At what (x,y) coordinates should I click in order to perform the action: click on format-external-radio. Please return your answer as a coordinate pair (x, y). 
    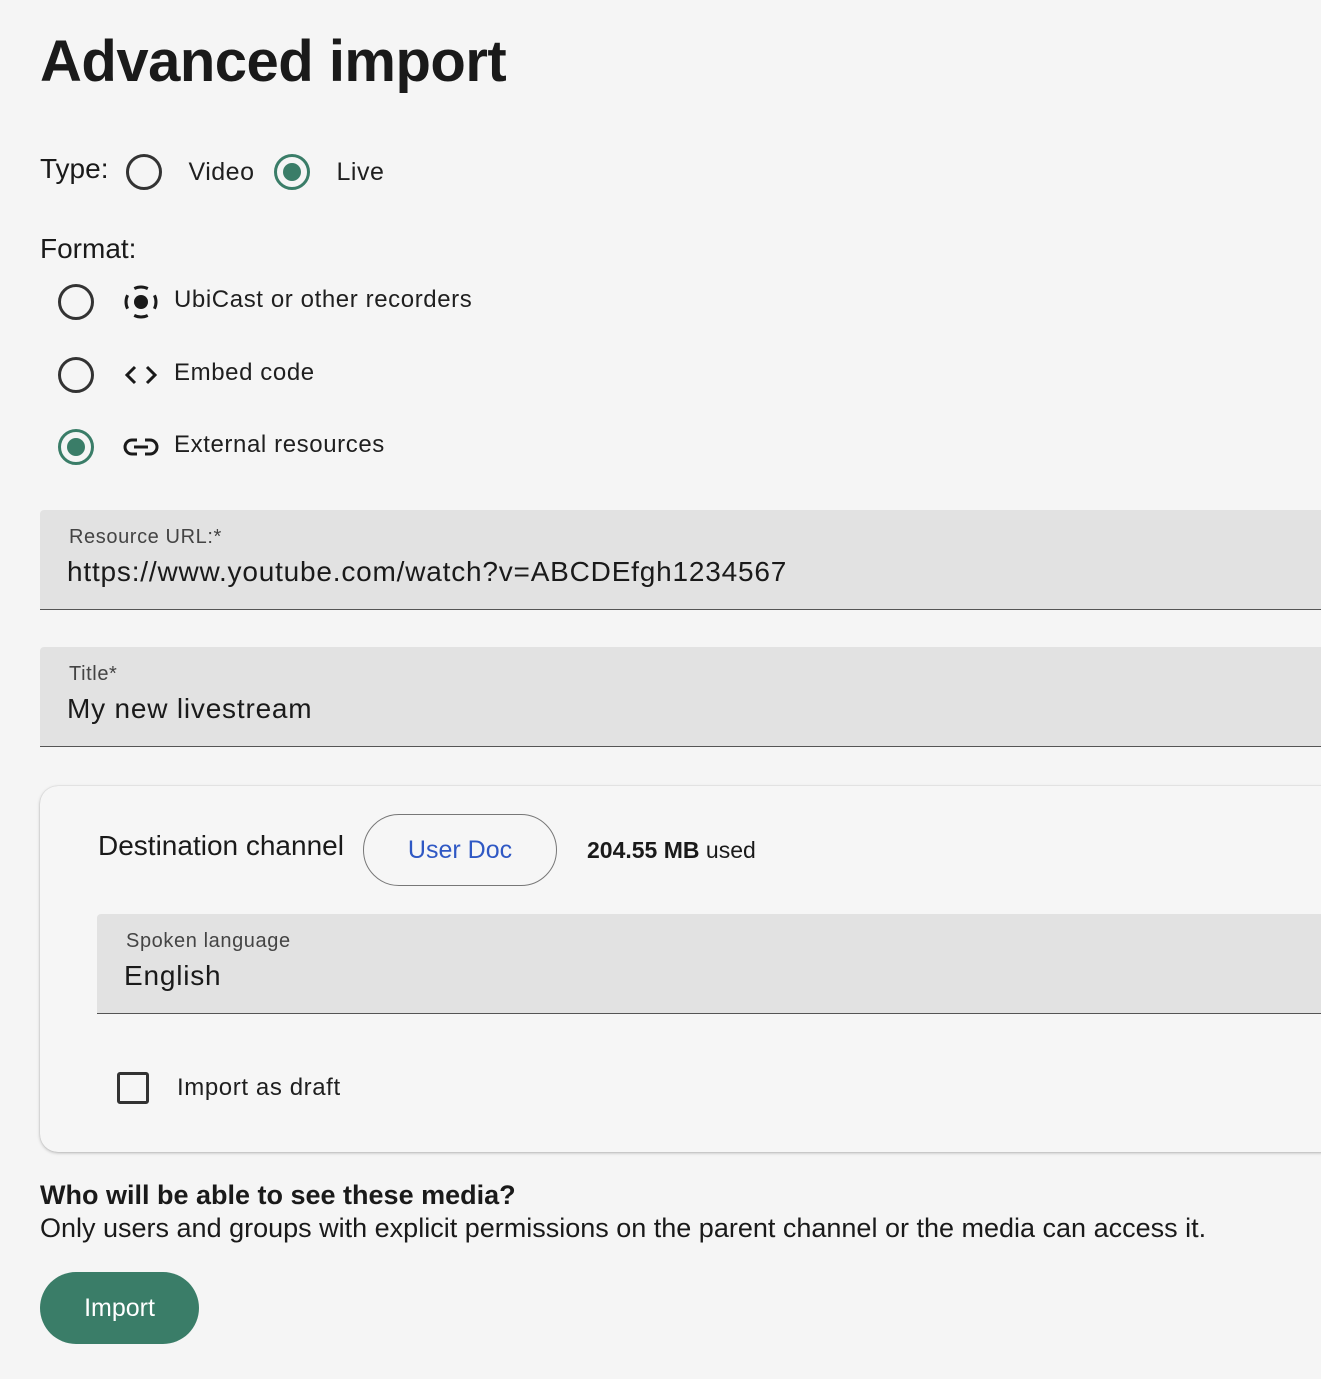
    Looking at the image, I should click on (76, 447).